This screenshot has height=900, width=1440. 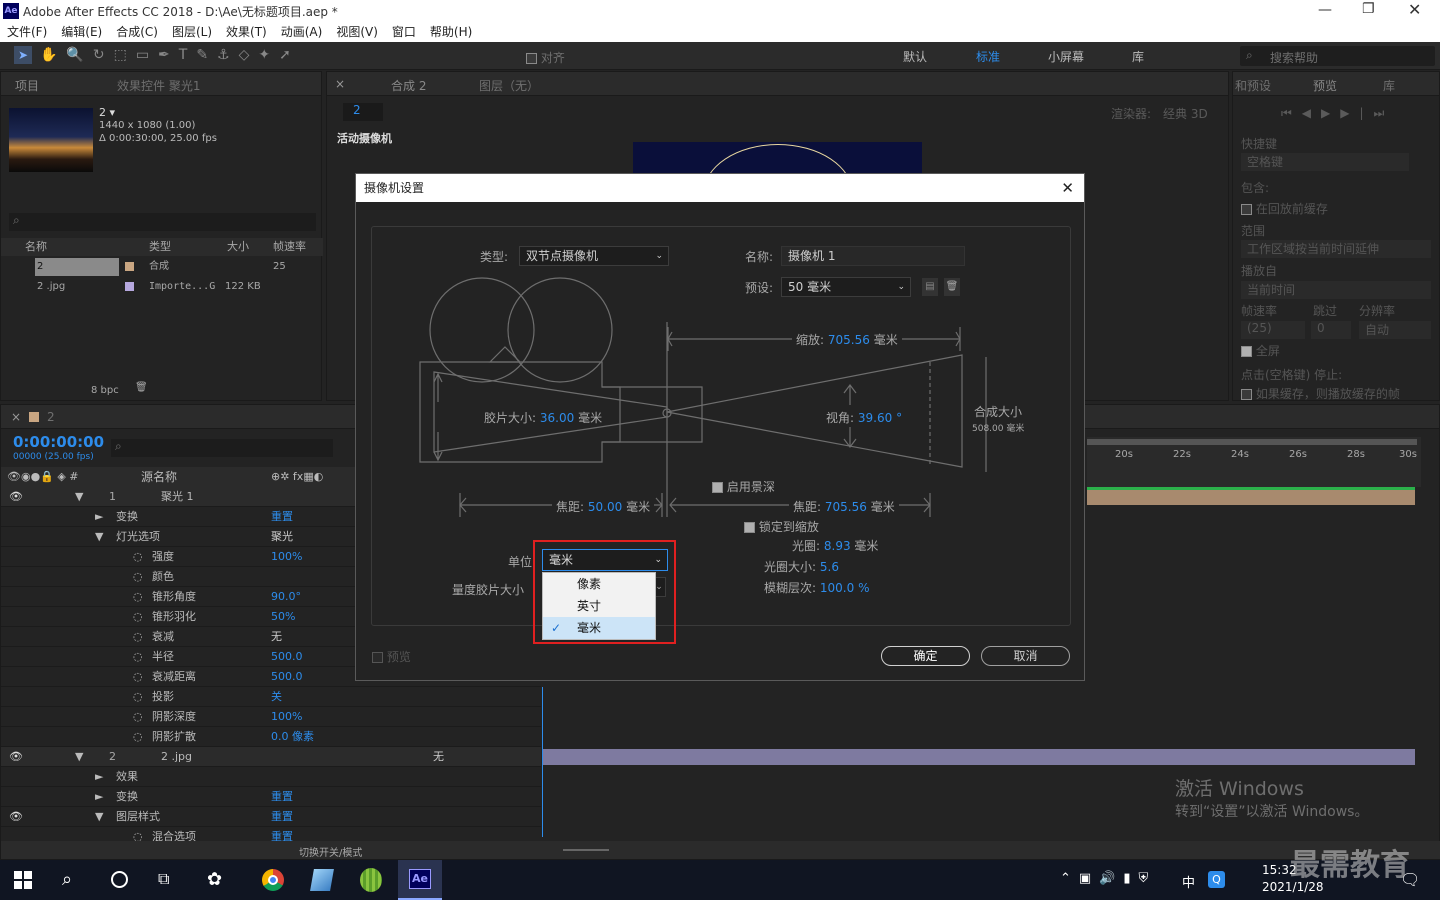 What do you see at coordinates (160, 247) in the screenshot?
I see `col-type: 类型` at bounding box center [160, 247].